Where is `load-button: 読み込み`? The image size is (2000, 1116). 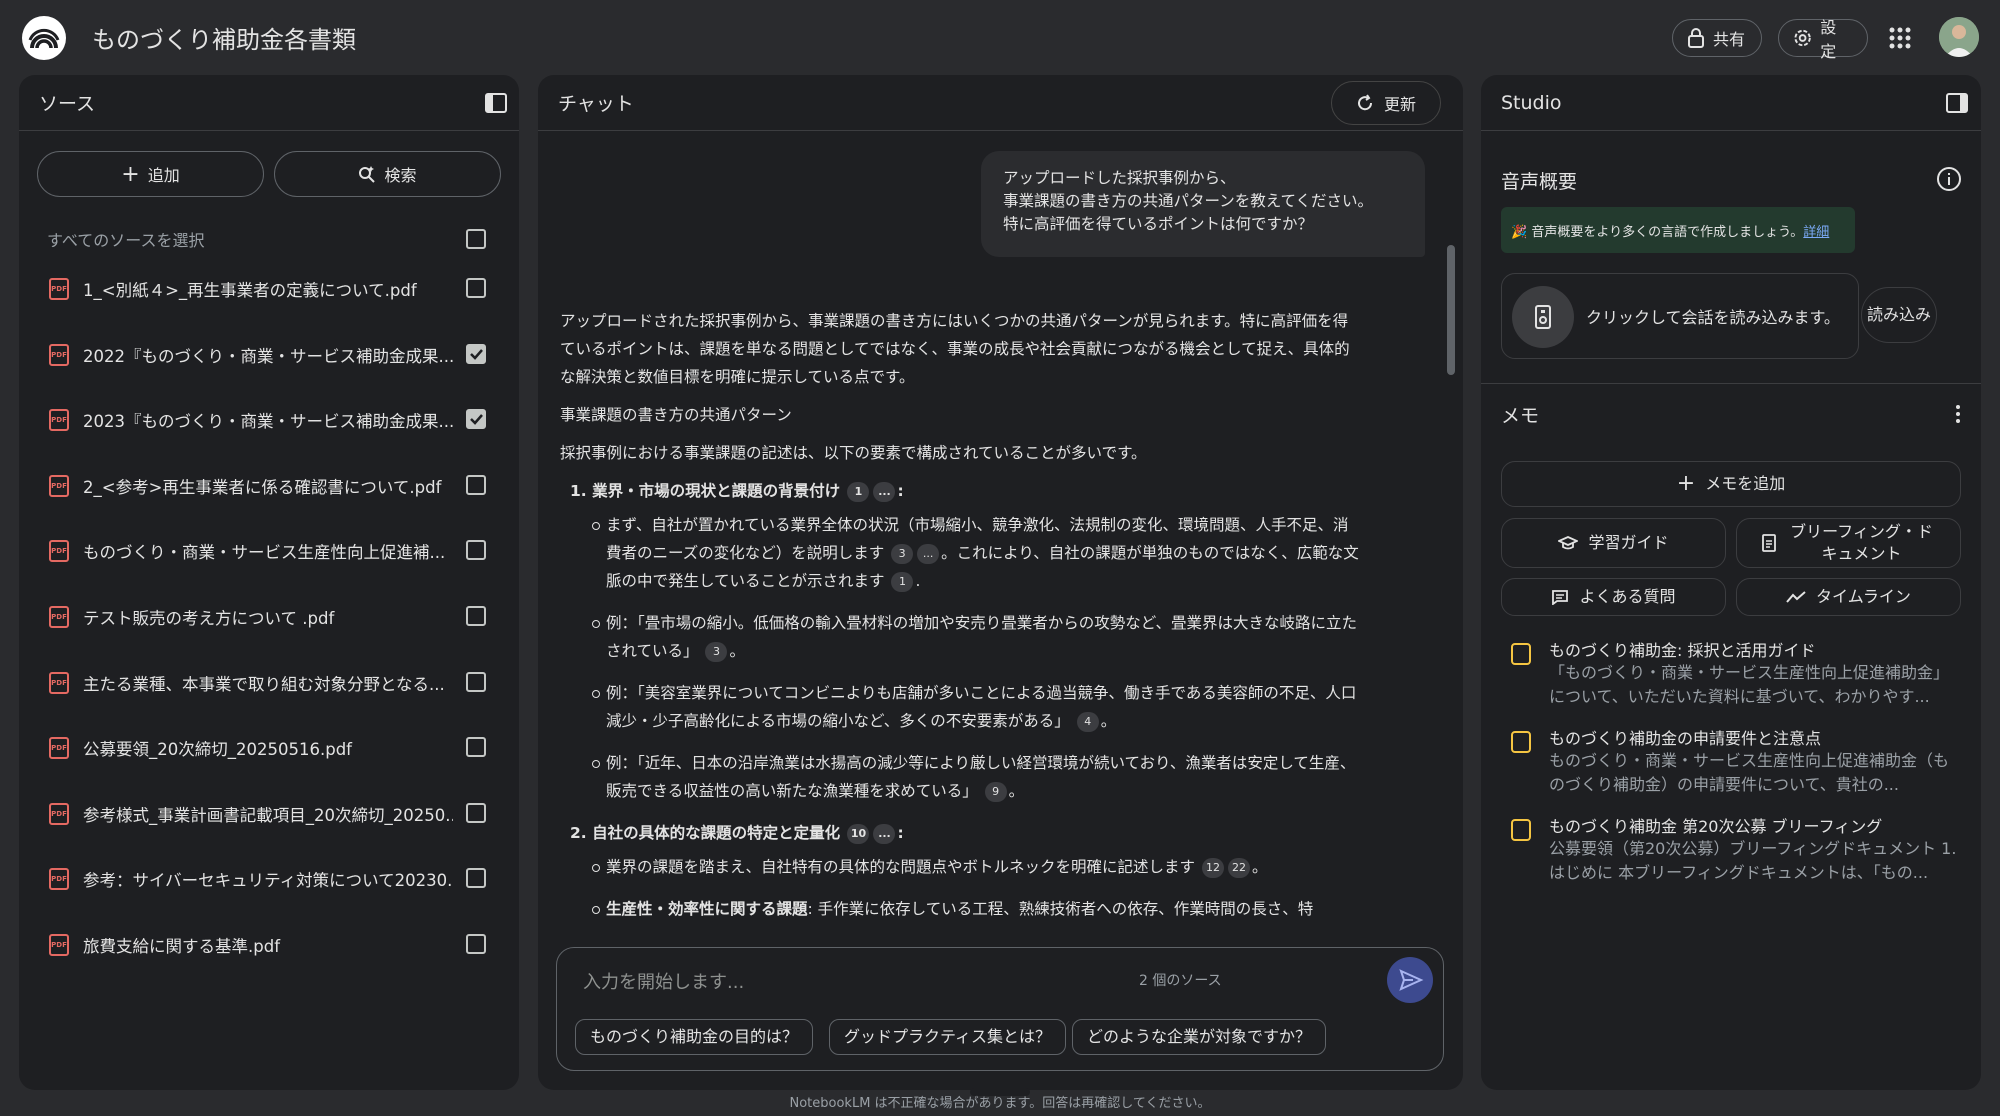 load-button: 読み込み is located at coordinates (1899, 315).